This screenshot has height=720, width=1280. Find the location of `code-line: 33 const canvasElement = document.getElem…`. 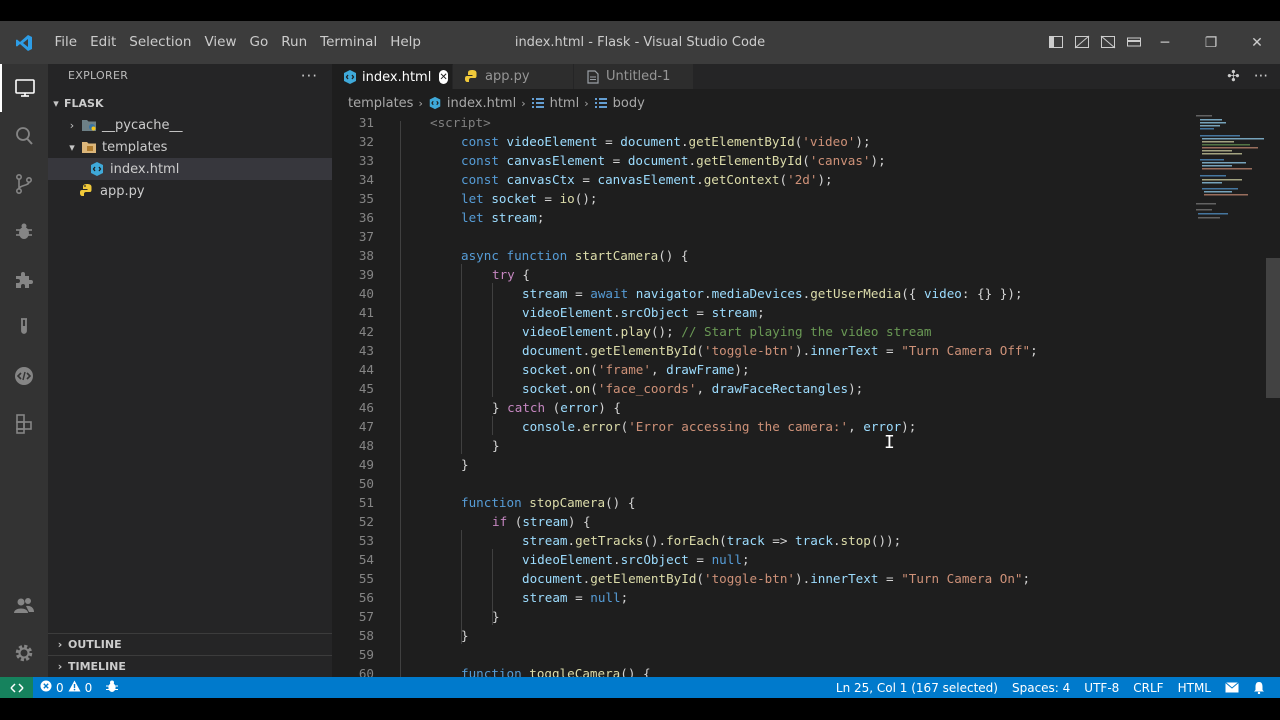

code-line: 33 const canvasElement = document.getElem… is located at coordinates (762, 160).